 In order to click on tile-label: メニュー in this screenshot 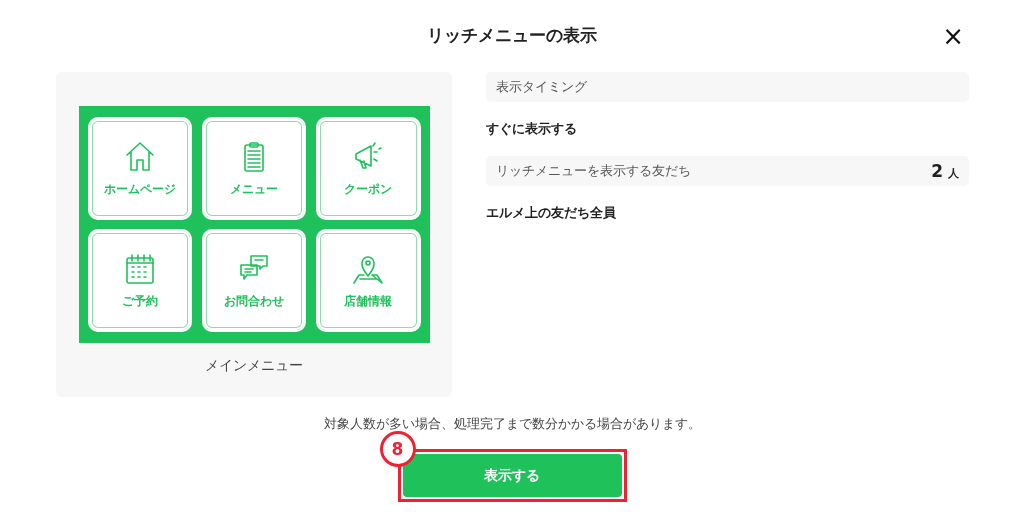, I will do `click(254, 189)`.